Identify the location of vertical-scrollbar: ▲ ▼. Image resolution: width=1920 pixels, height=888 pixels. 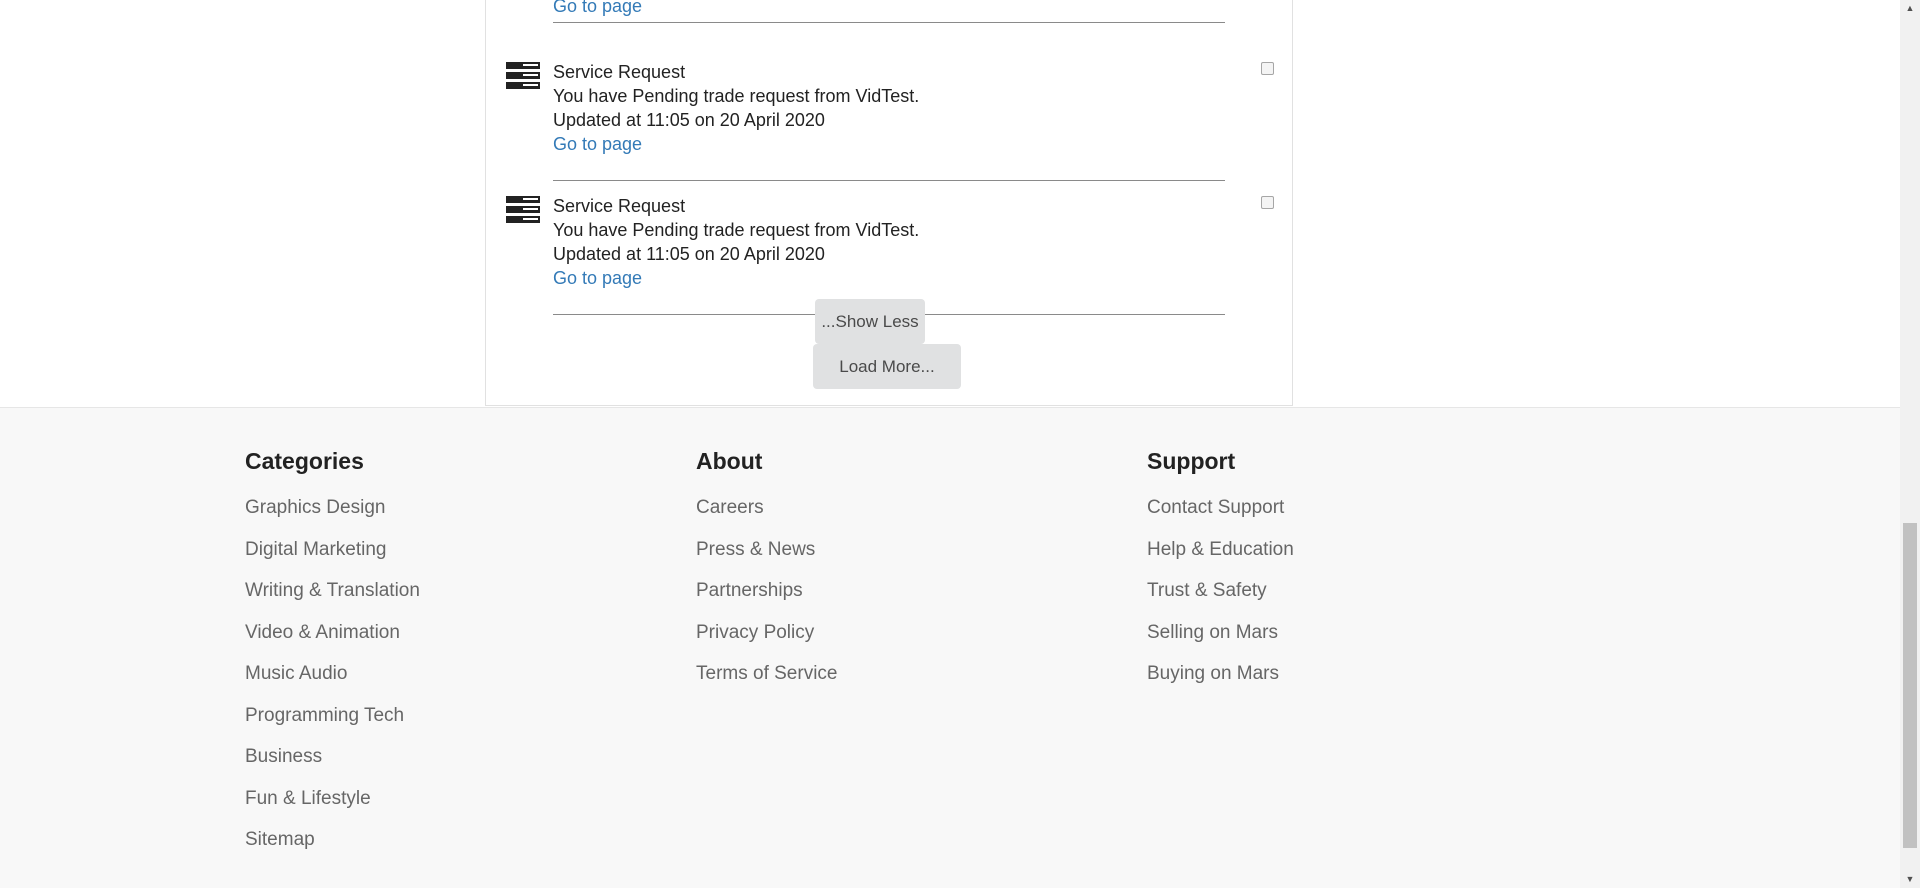
(1910, 444).